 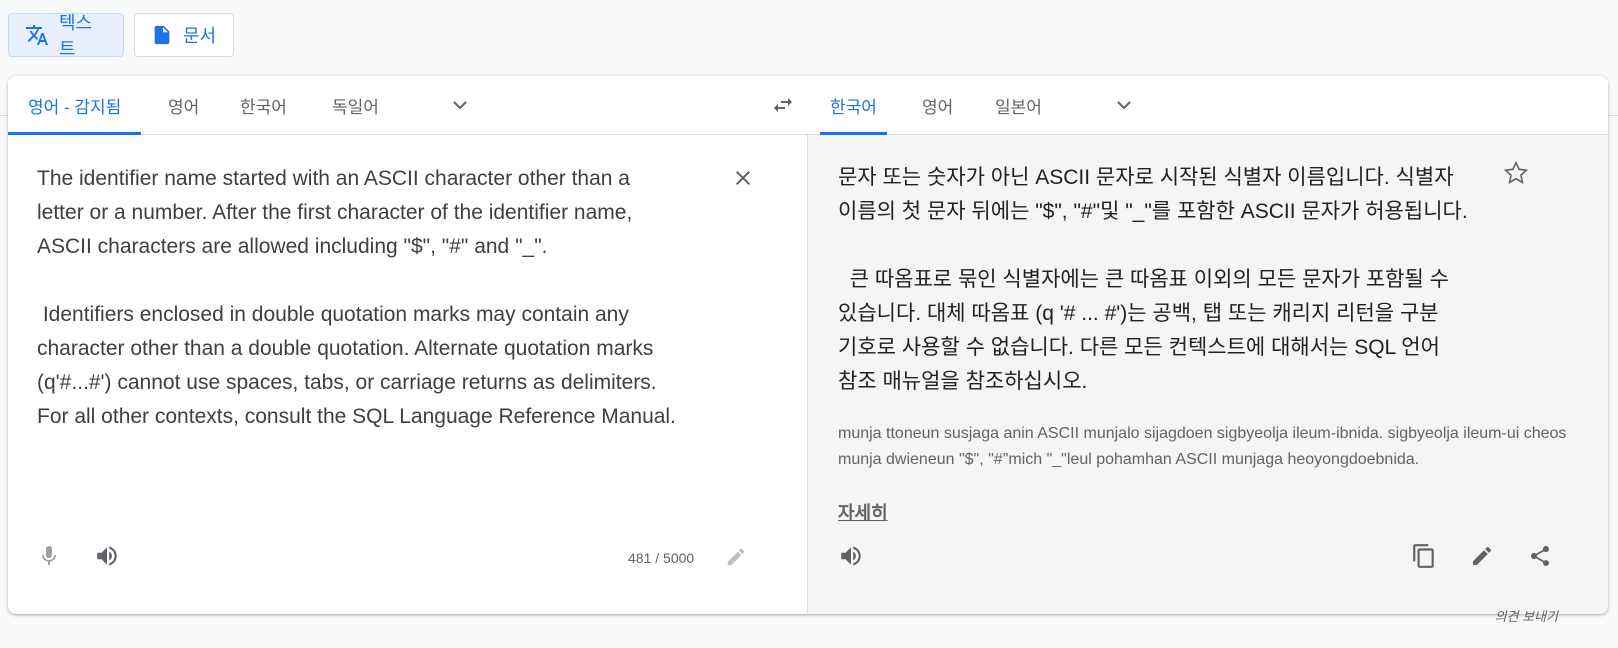 I want to click on close-icon, so click(x=743, y=178).